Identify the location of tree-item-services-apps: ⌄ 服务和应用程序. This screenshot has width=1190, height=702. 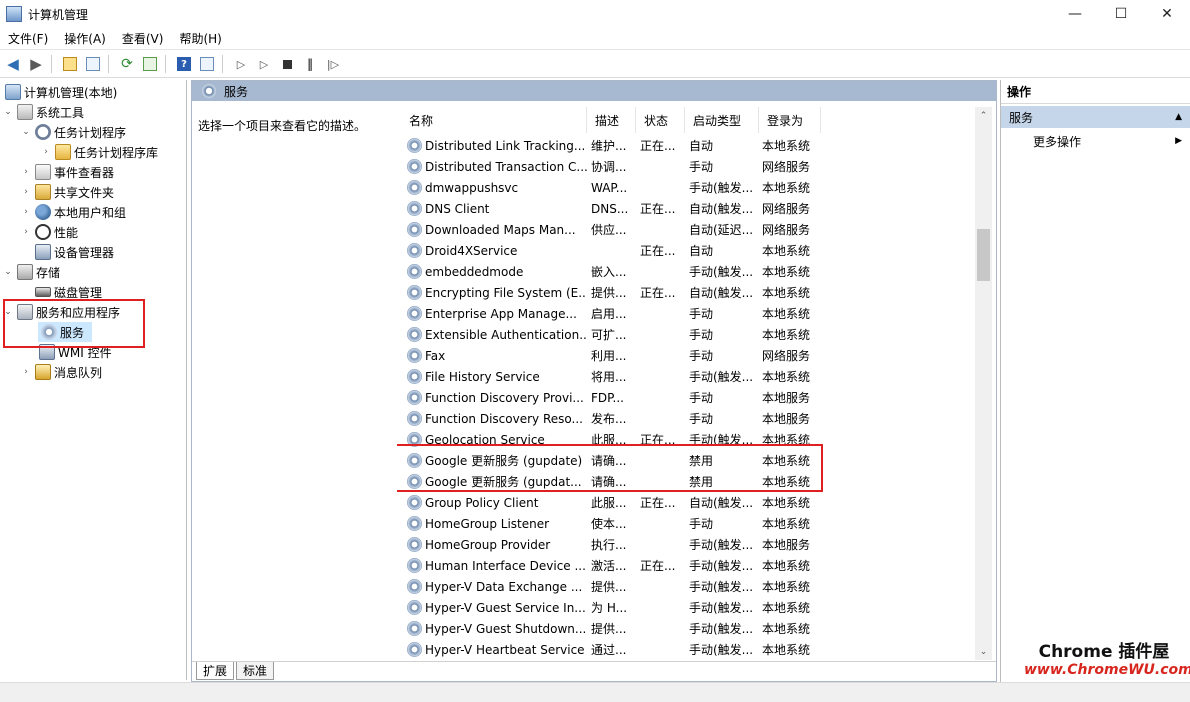
(61, 312).